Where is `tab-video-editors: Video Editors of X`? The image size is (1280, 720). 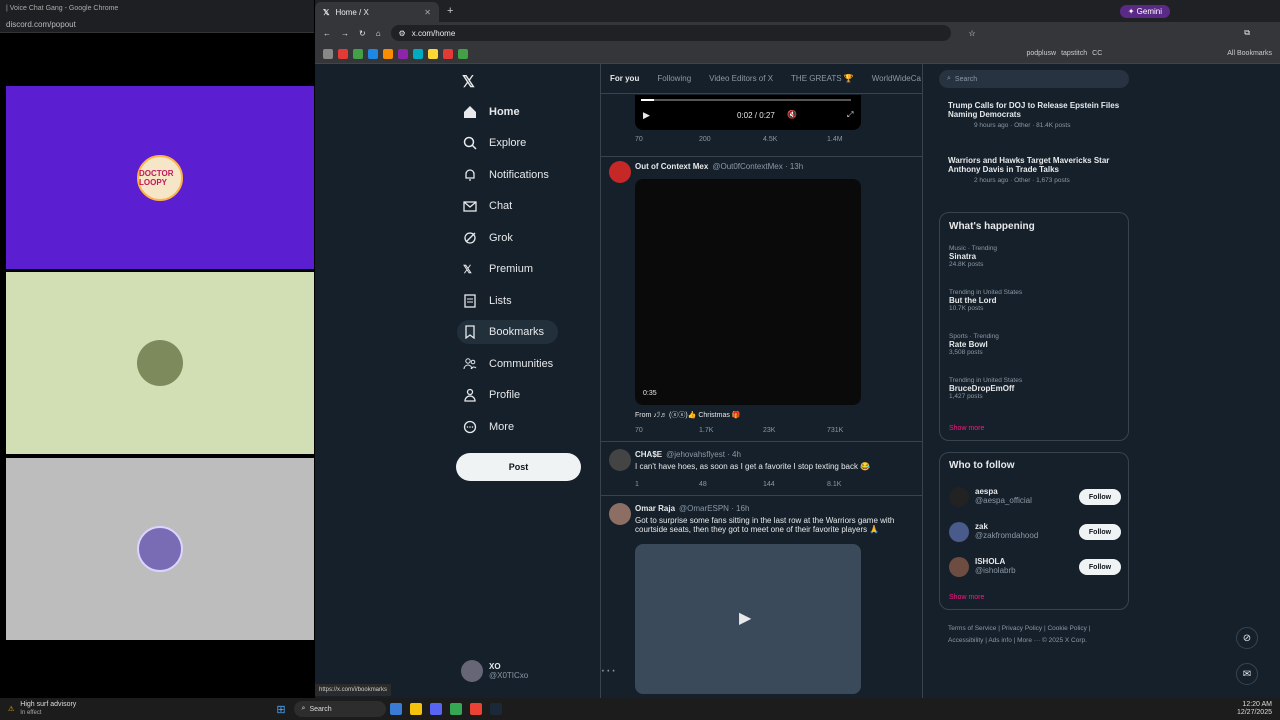
tab-video-editors: Video Editors of X is located at coordinates (741, 78).